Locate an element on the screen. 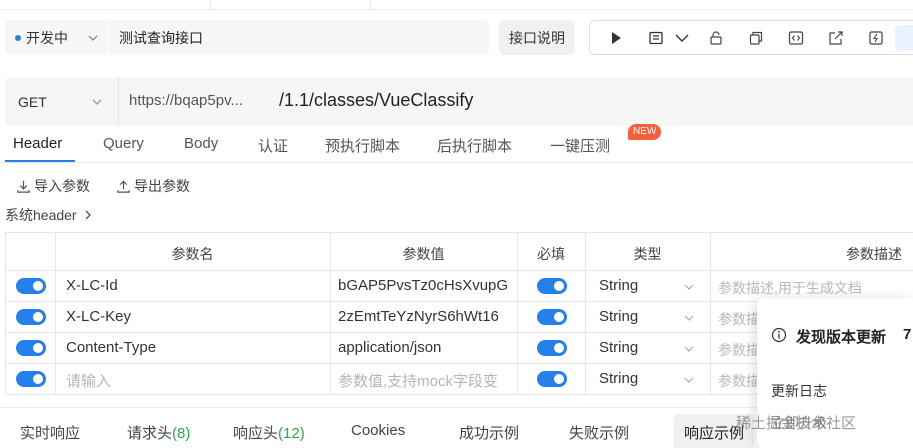 The height and width of the screenshot is (448, 913). tabs-divider is located at coordinates (456, 162).